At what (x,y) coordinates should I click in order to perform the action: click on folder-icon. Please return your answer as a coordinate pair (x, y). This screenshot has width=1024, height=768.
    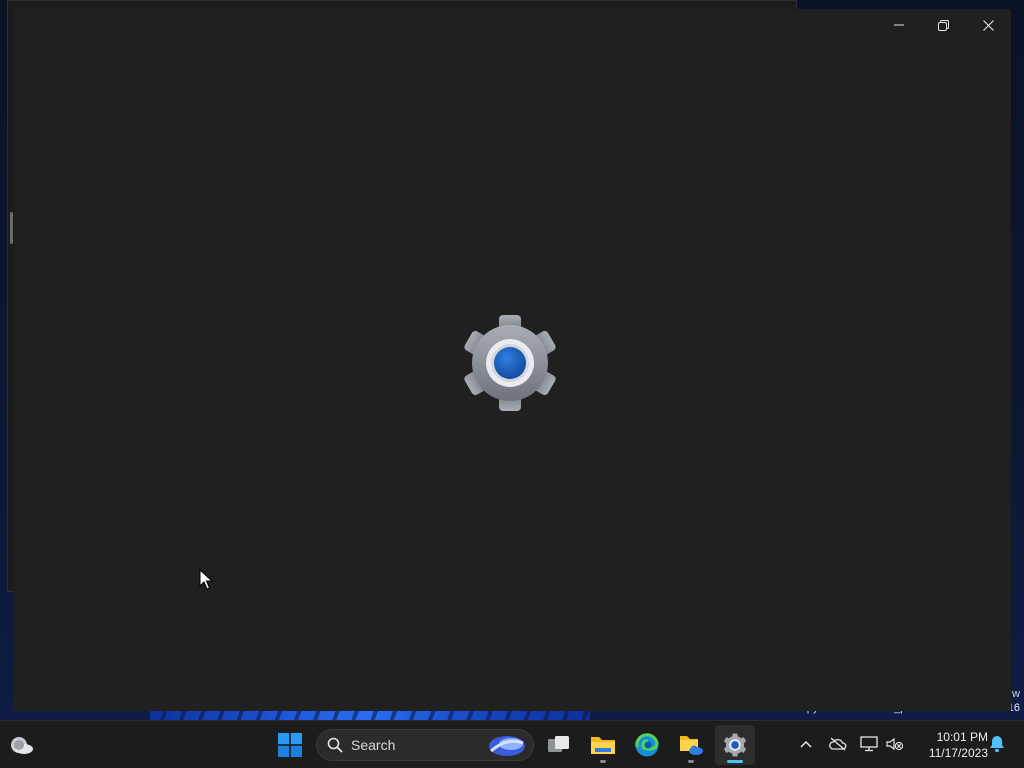
    Looking at the image, I should click on (603, 745).